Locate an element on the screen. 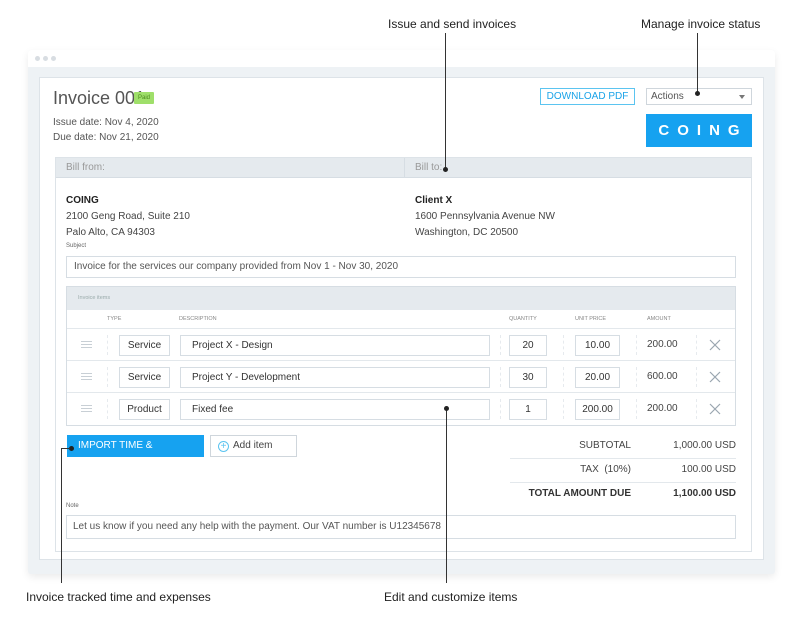 The height and width of the screenshot is (623, 800). add-item-button: + Add item is located at coordinates (253, 446).